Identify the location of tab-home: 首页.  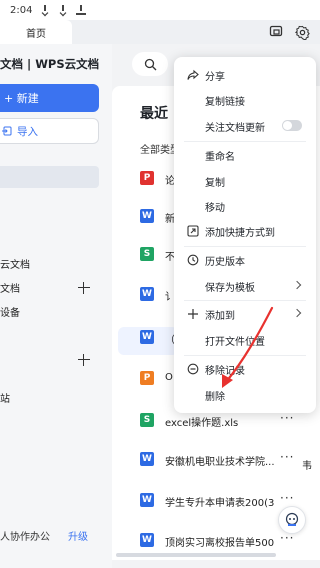
(36, 32).